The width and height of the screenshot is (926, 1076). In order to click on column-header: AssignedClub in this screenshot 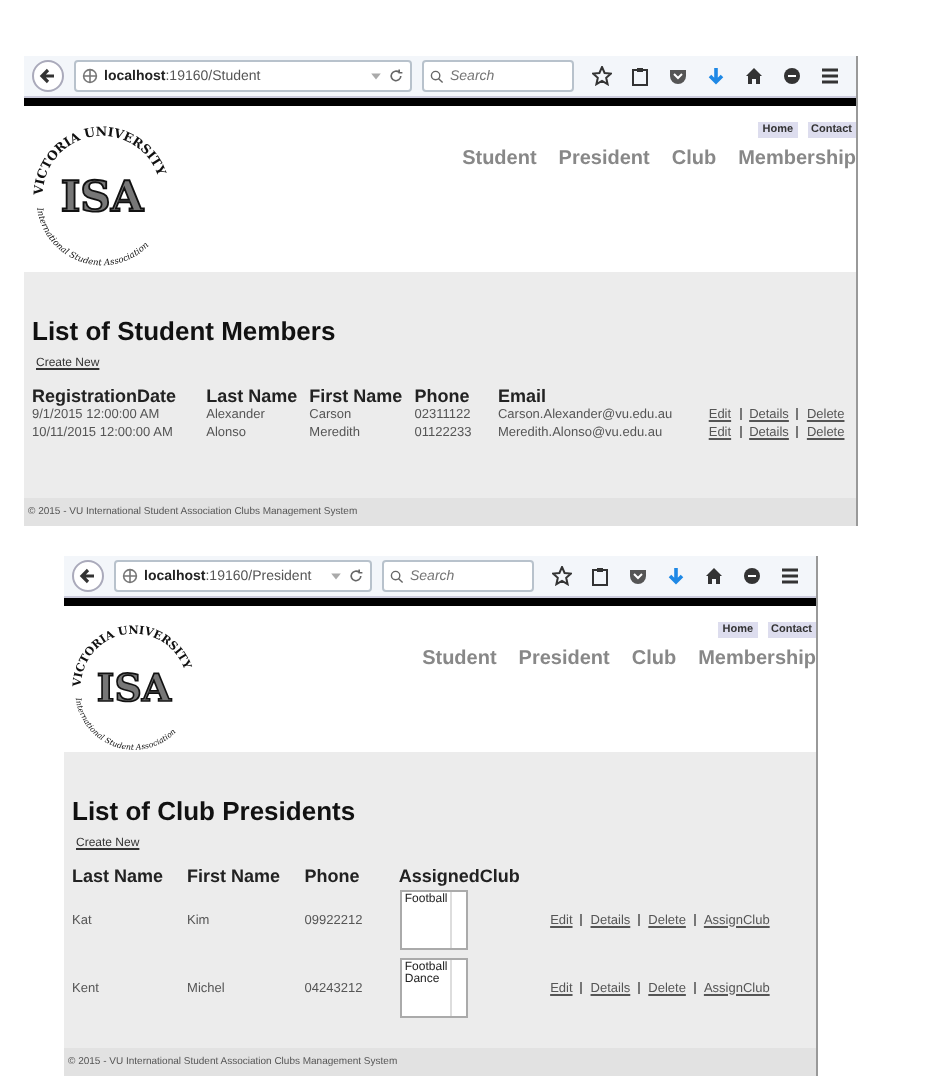, I will do `click(460, 876)`.